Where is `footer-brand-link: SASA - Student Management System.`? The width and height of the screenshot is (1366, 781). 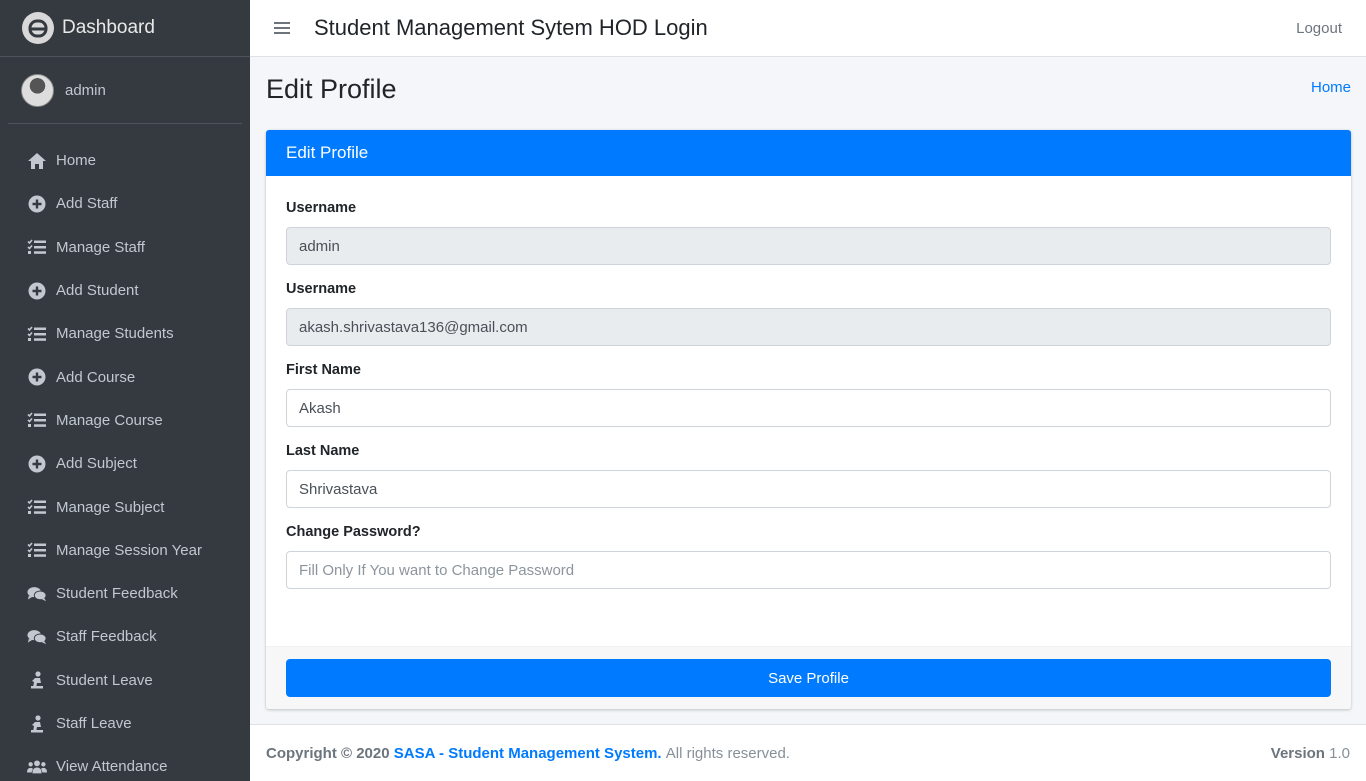
footer-brand-link: SASA - Student Management System. is located at coordinates (528, 753).